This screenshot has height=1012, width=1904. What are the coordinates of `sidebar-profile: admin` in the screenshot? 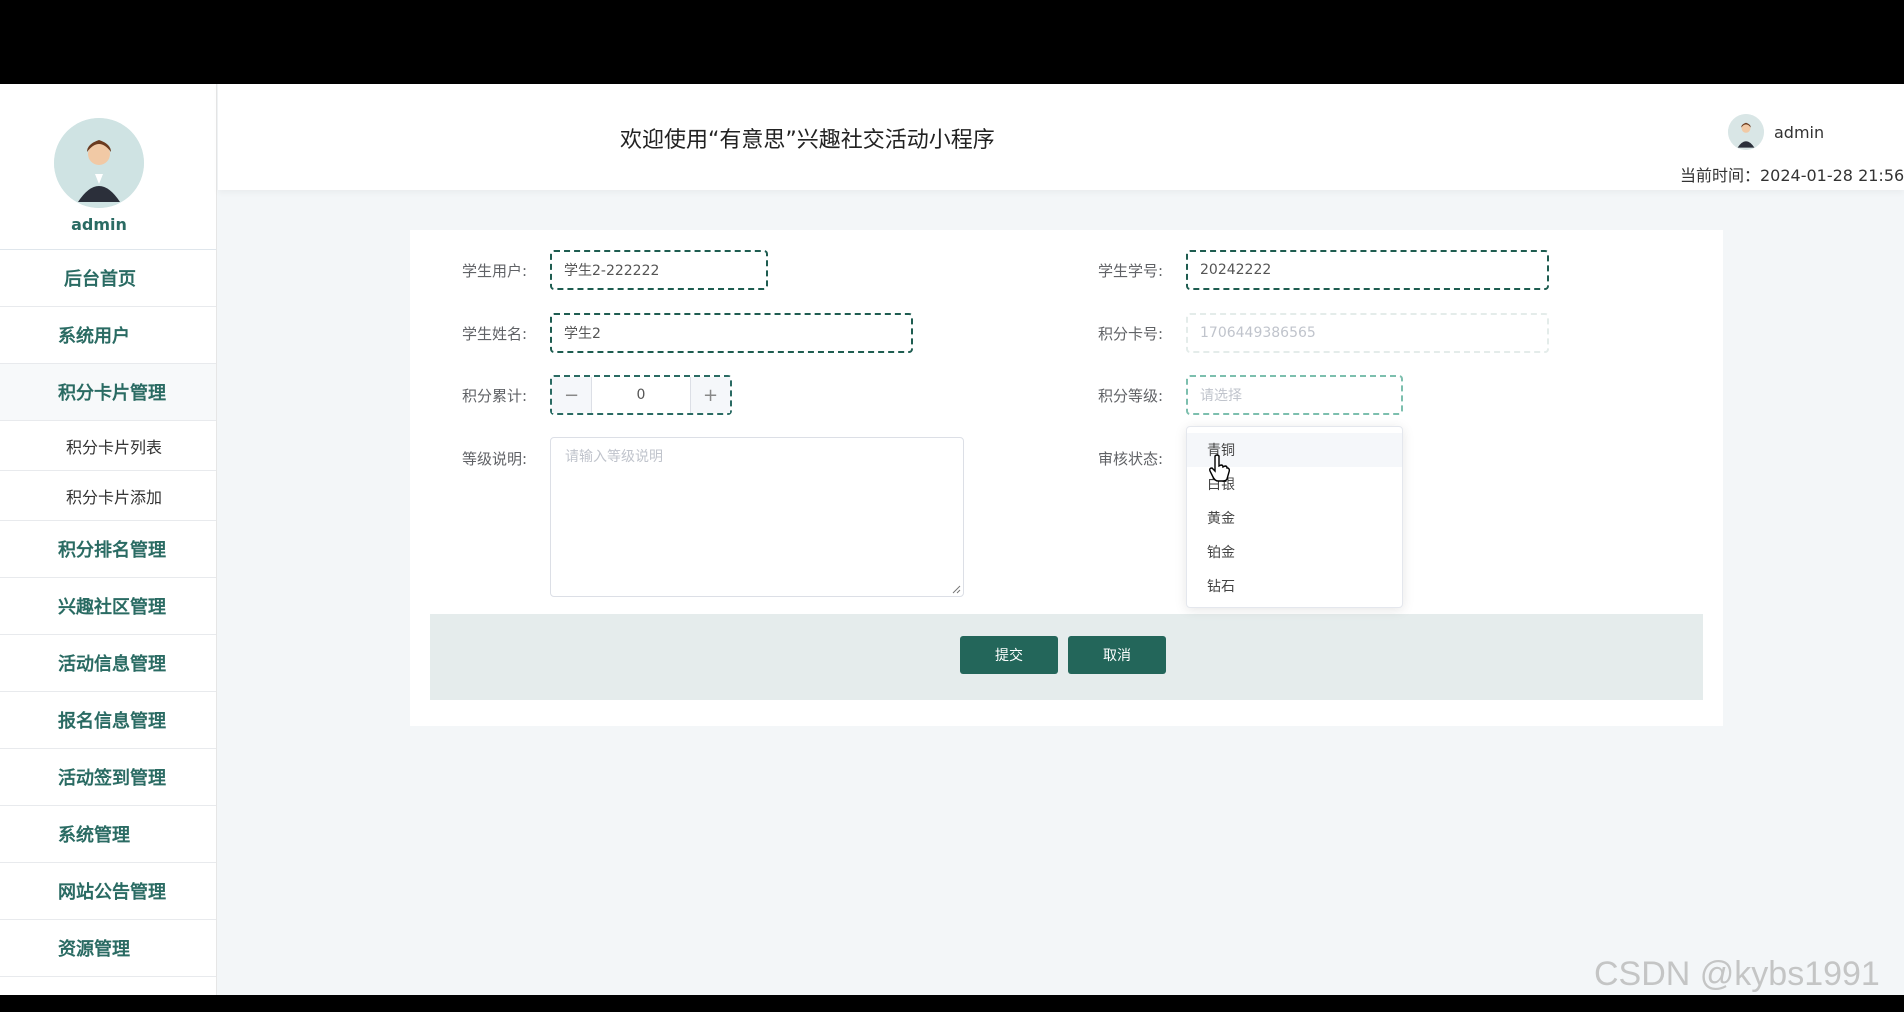 It's located at (108, 167).